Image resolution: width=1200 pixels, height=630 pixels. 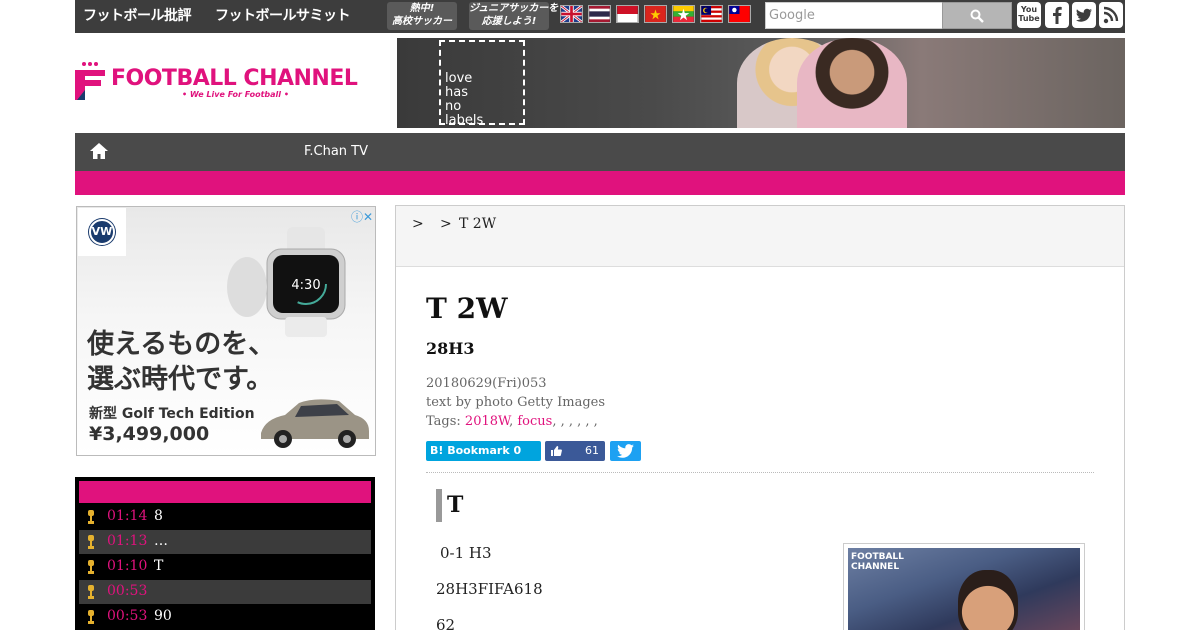 What do you see at coordinates (877, 562) in the screenshot?
I see `photo-logo: FOOTBALL CHANNEL` at bounding box center [877, 562].